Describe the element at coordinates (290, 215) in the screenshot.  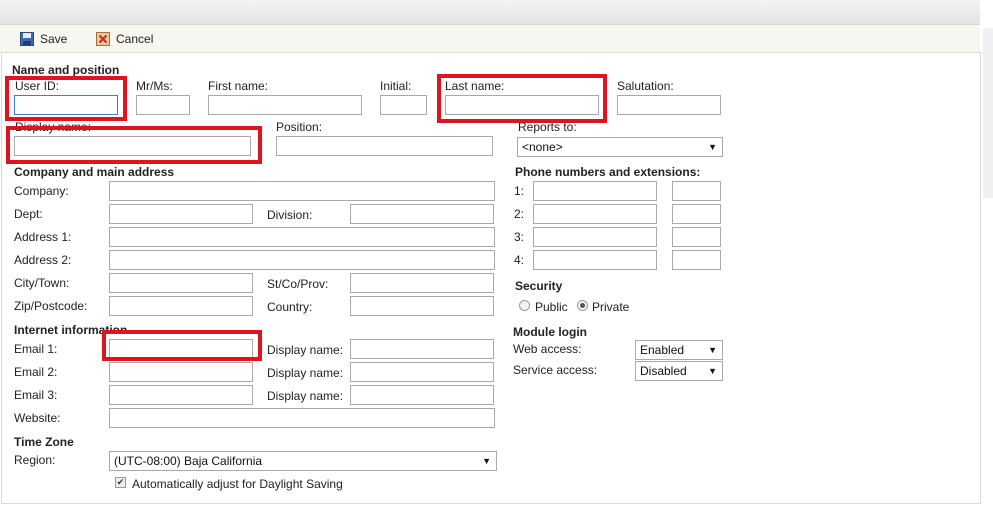
I see `division-label: Division:` at that location.